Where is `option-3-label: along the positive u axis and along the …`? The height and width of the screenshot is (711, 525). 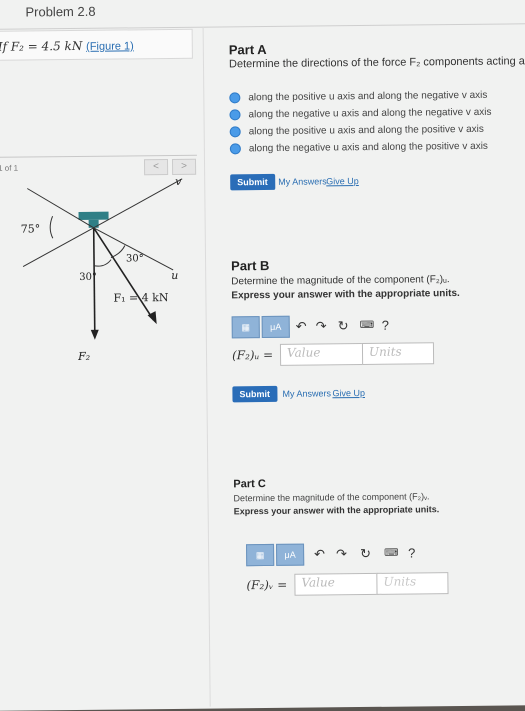
option-3-label: along the positive u axis and along the … is located at coordinates (366, 130).